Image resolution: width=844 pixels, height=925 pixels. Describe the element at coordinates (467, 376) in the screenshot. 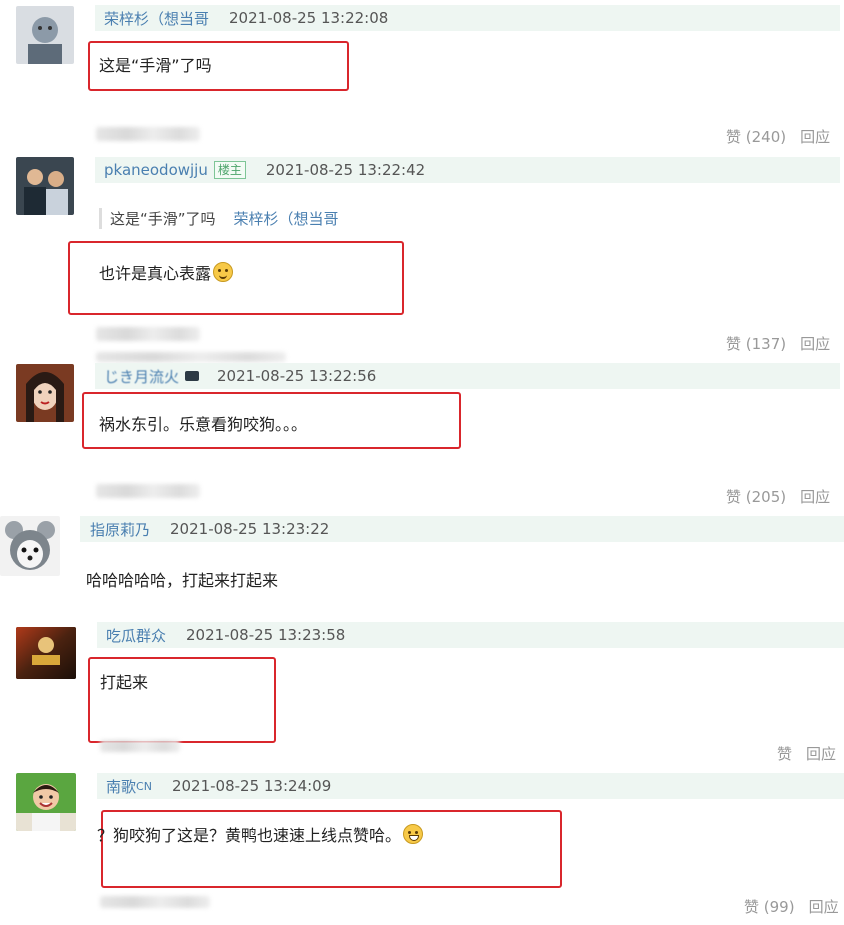

I see `comment-header: じき月流火 2021-08-25 13:22:56` at that location.